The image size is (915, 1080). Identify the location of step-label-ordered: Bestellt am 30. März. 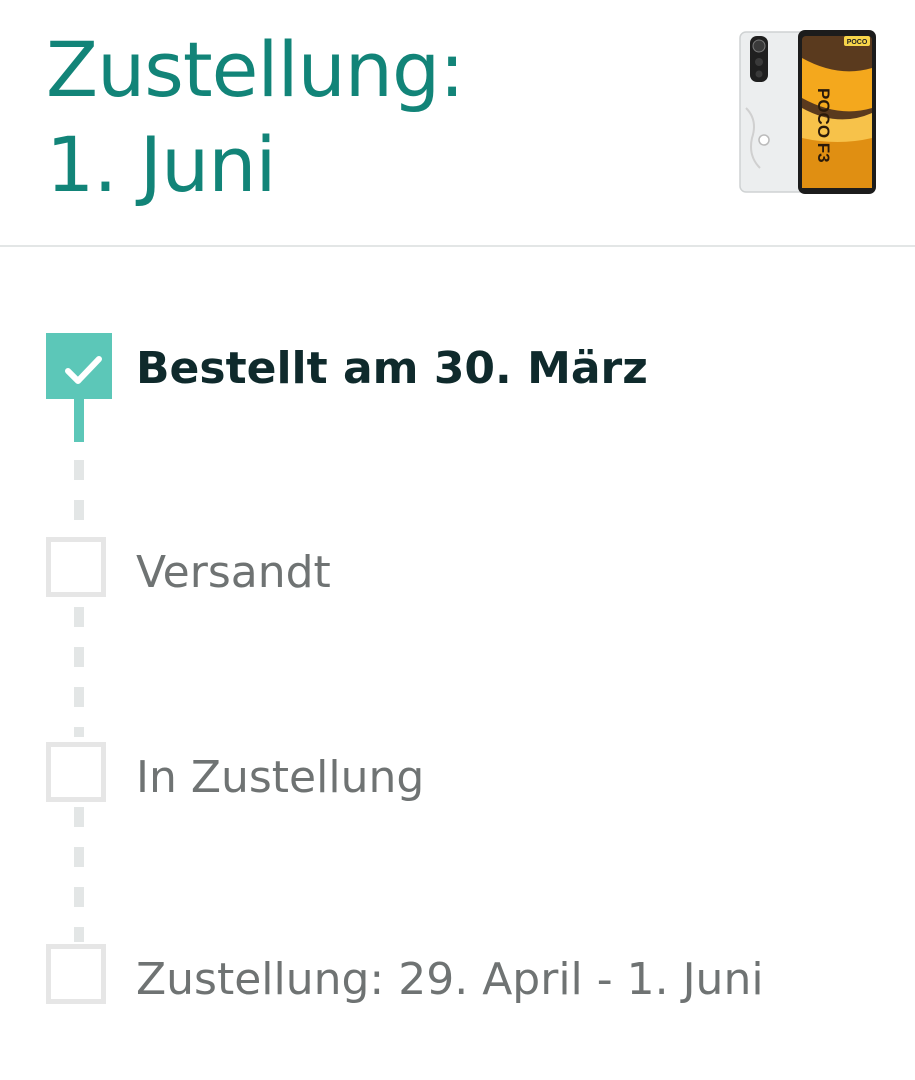
(392, 368).